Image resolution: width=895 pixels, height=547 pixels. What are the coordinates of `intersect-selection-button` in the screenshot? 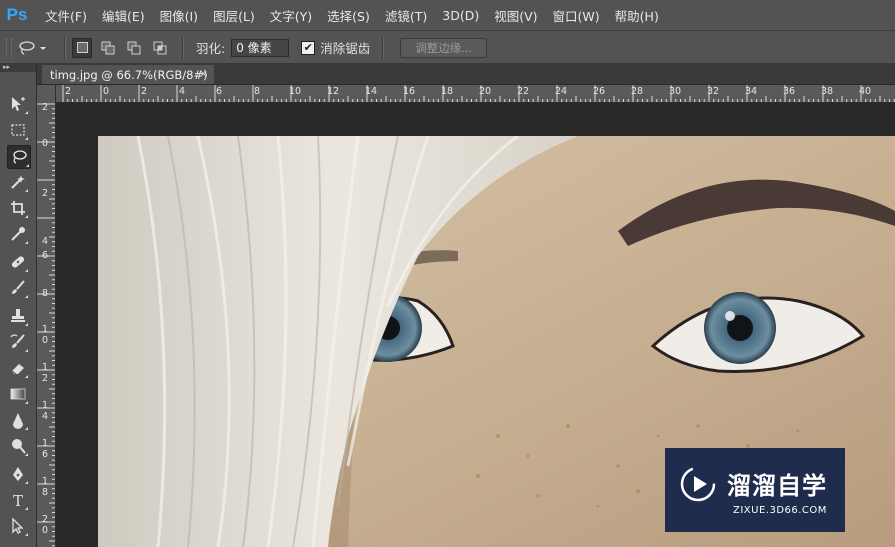 It's located at (160, 48).